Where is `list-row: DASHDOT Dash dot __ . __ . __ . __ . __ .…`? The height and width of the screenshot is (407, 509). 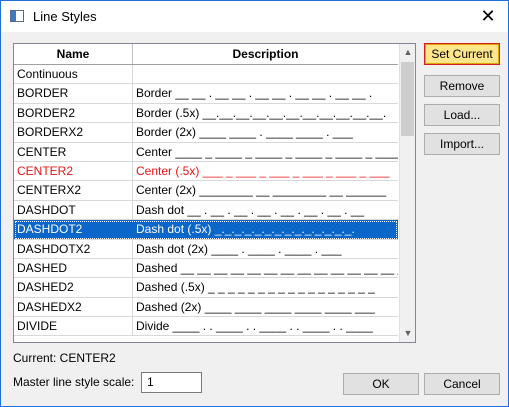
list-row: DASHDOT Dash dot __ . __ . __ . __ . __ .… is located at coordinates (206, 210).